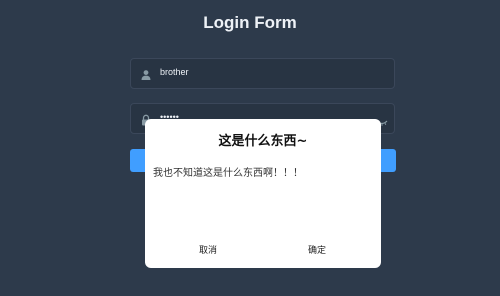 The height and width of the screenshot is (296, 500). I want to click on page-title: Login Form, so click(250, 22).